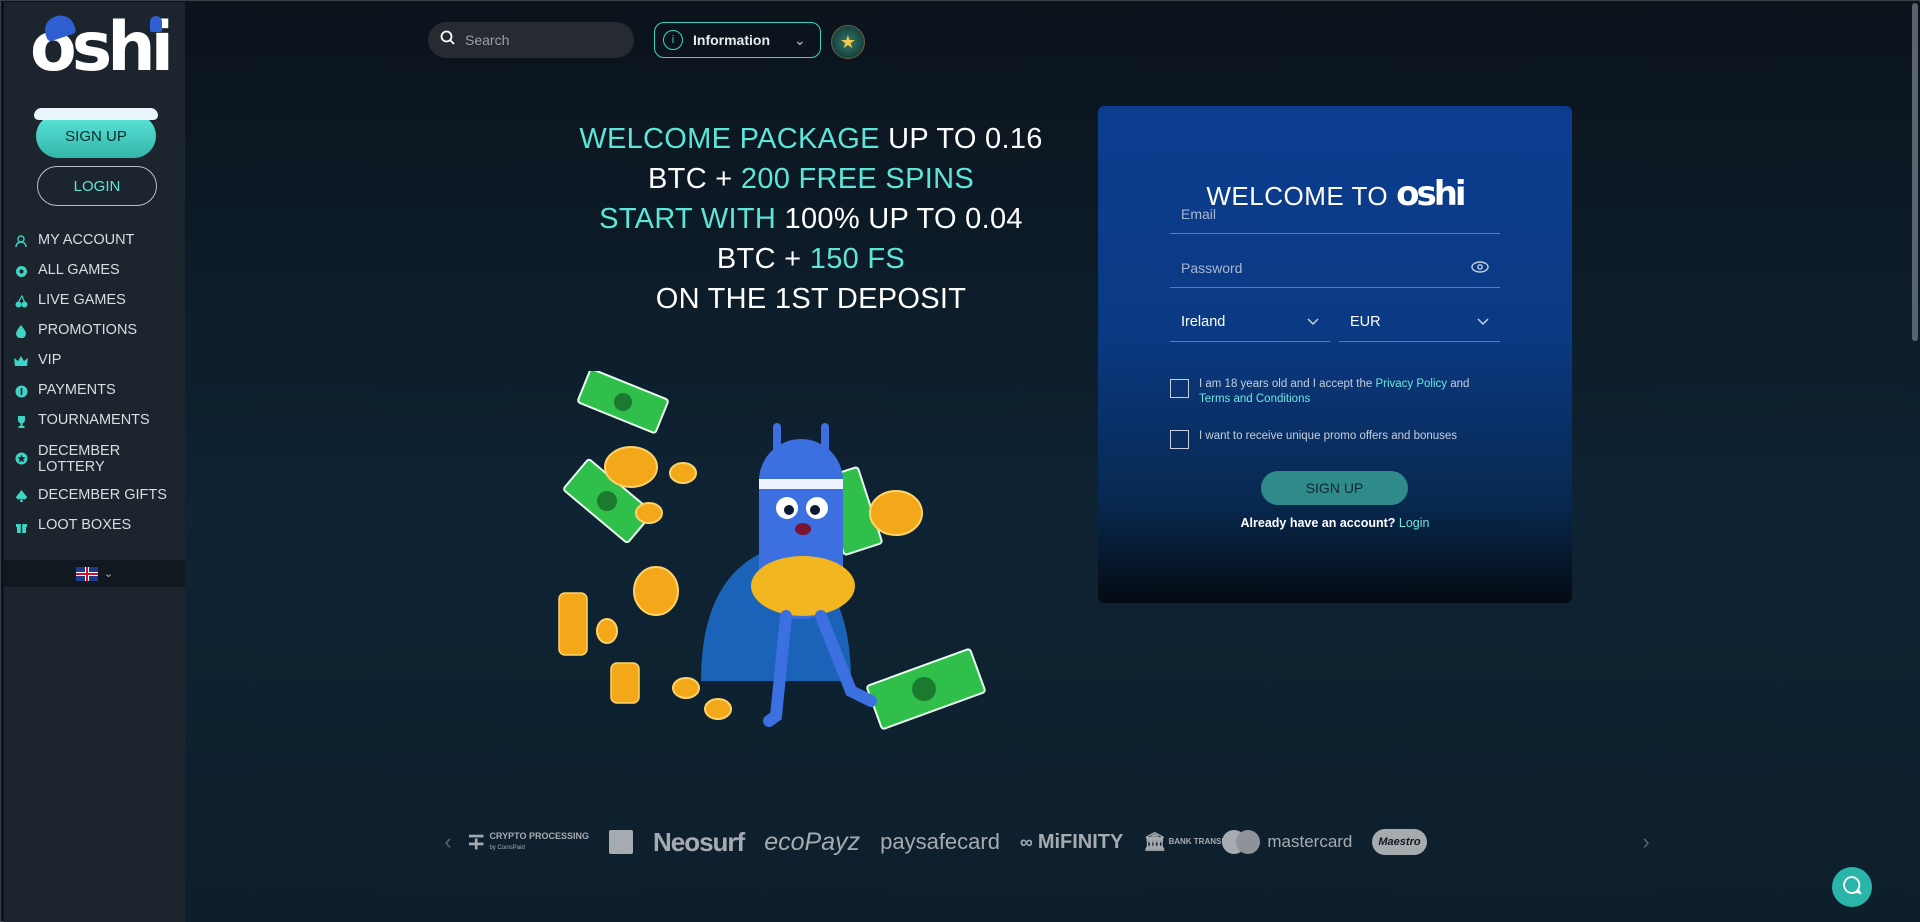  What do you see at coordinates (21, 271) in the screenshot?
I see `games-icon` at bounding box center [21, 271].